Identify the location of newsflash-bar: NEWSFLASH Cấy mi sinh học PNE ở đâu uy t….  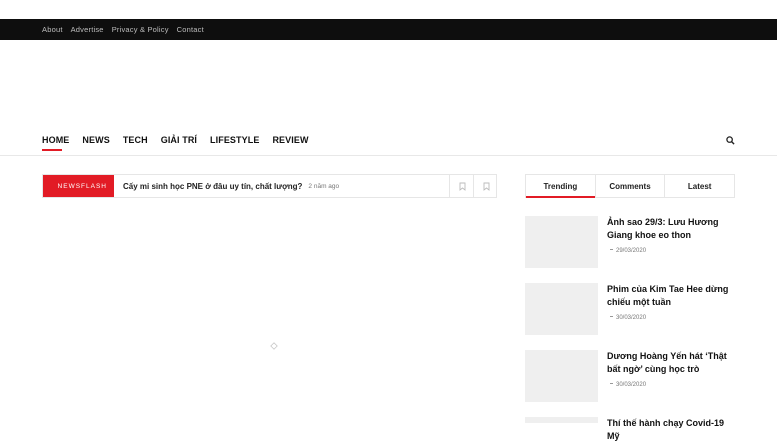
(269, 186).